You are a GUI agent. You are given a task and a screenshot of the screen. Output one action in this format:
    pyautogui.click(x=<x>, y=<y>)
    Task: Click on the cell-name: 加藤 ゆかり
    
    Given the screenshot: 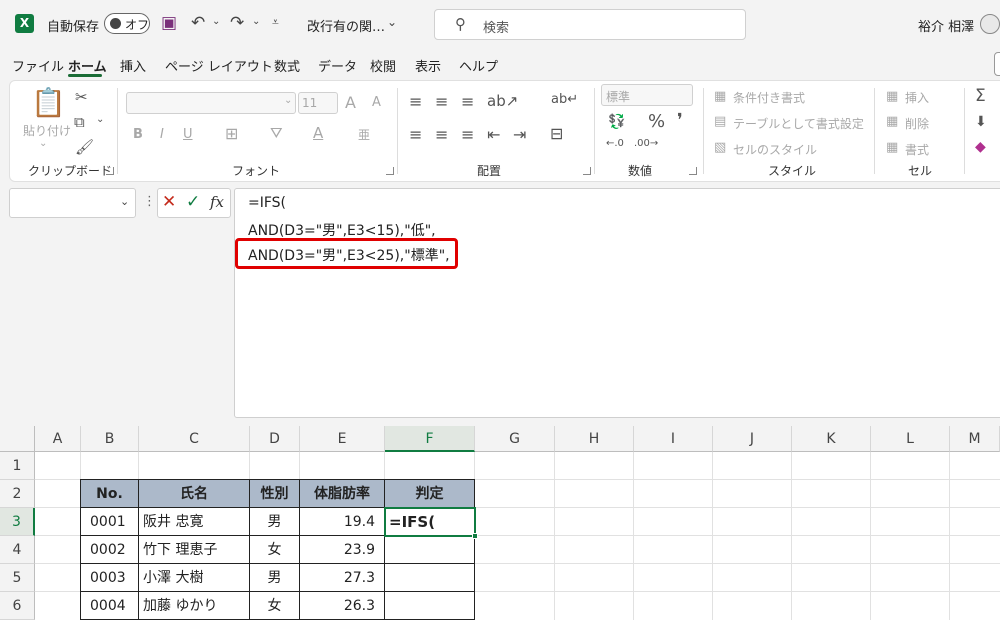 What is the action you would take?
    pyautogui.click(x=194, y=605)
    